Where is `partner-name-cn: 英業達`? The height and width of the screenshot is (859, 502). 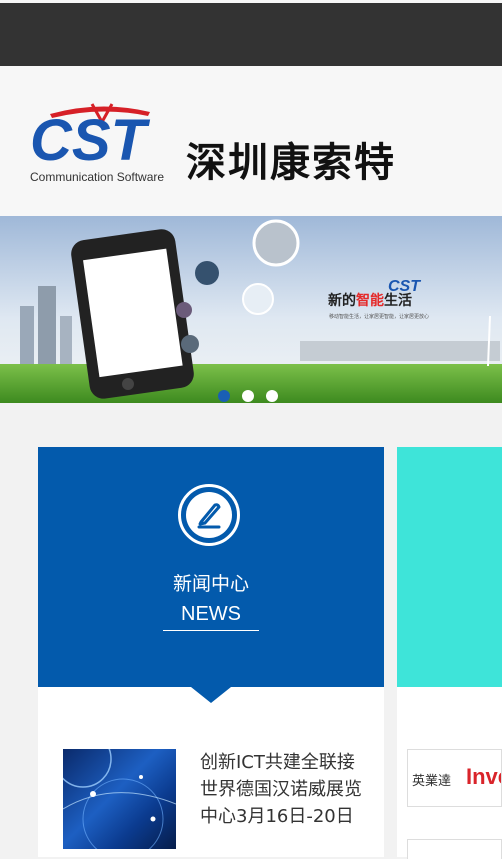
partner-name-cn: 英業達 is located at coordinates (432, 781).